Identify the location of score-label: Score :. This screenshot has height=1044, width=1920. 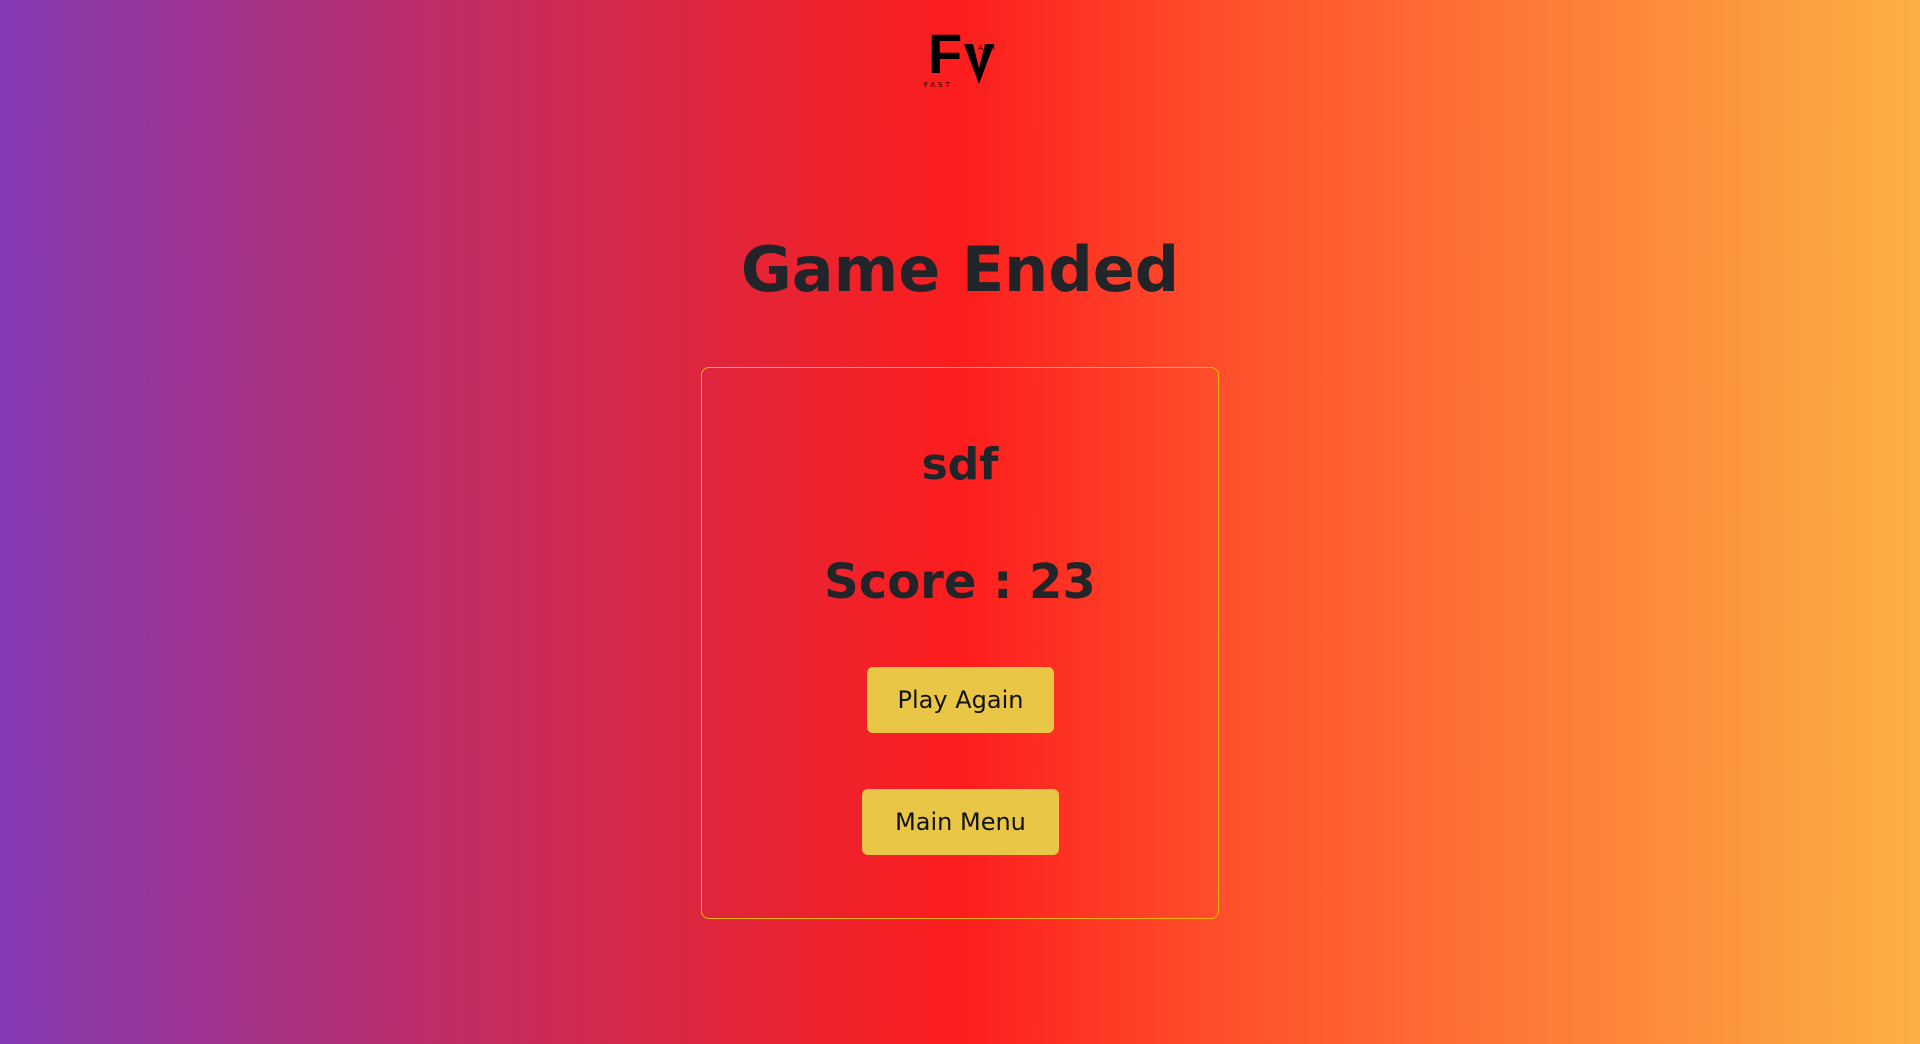
(927, 582).